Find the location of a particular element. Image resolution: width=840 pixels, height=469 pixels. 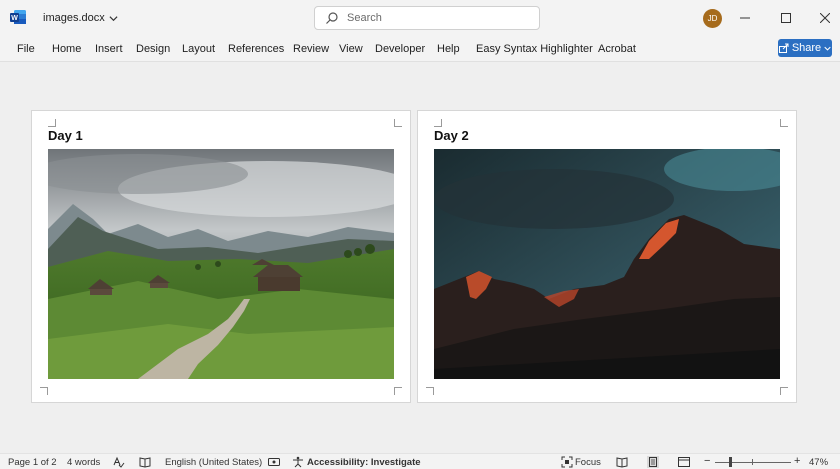

zoom-slider-thumb is located at coordinates (730, 462).